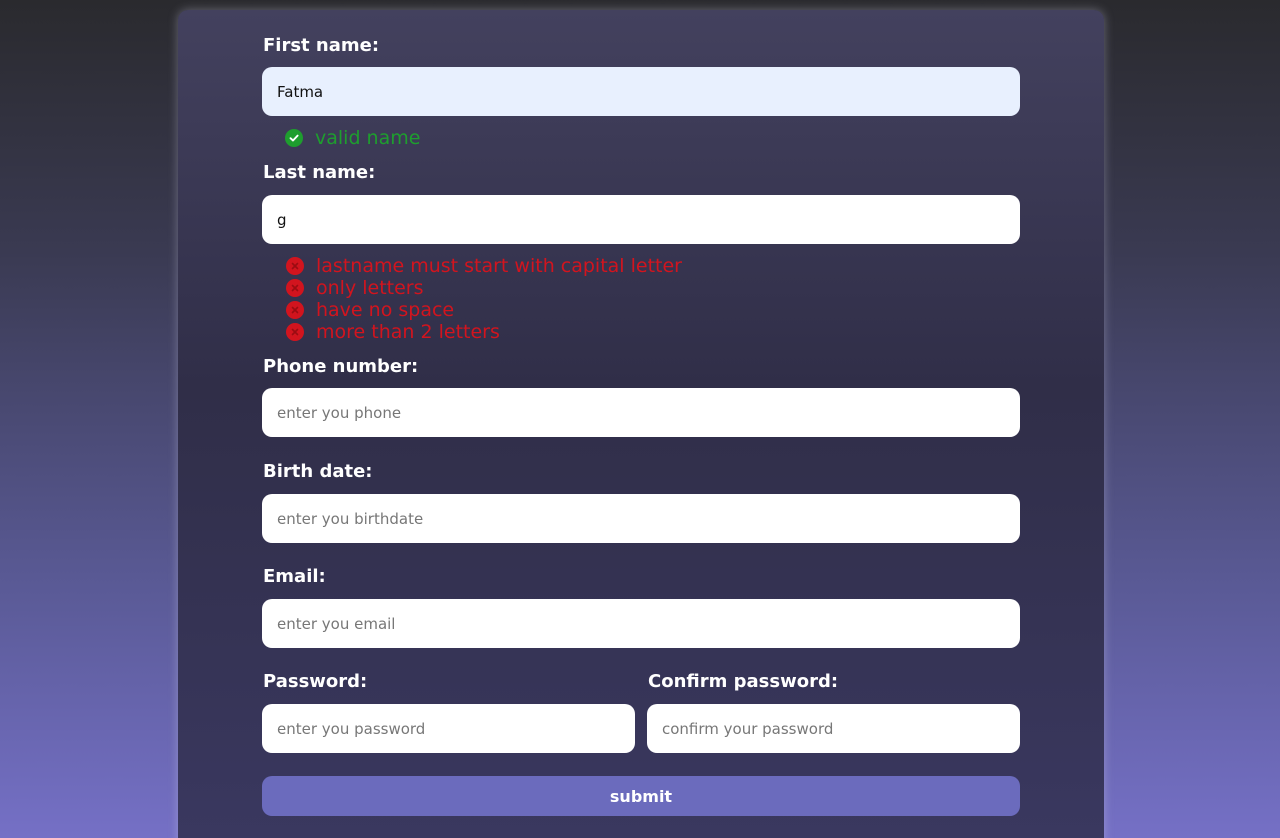 The image size is (1280, 838). I want to click on last-name-error-message: have no space, so click(370, 310).